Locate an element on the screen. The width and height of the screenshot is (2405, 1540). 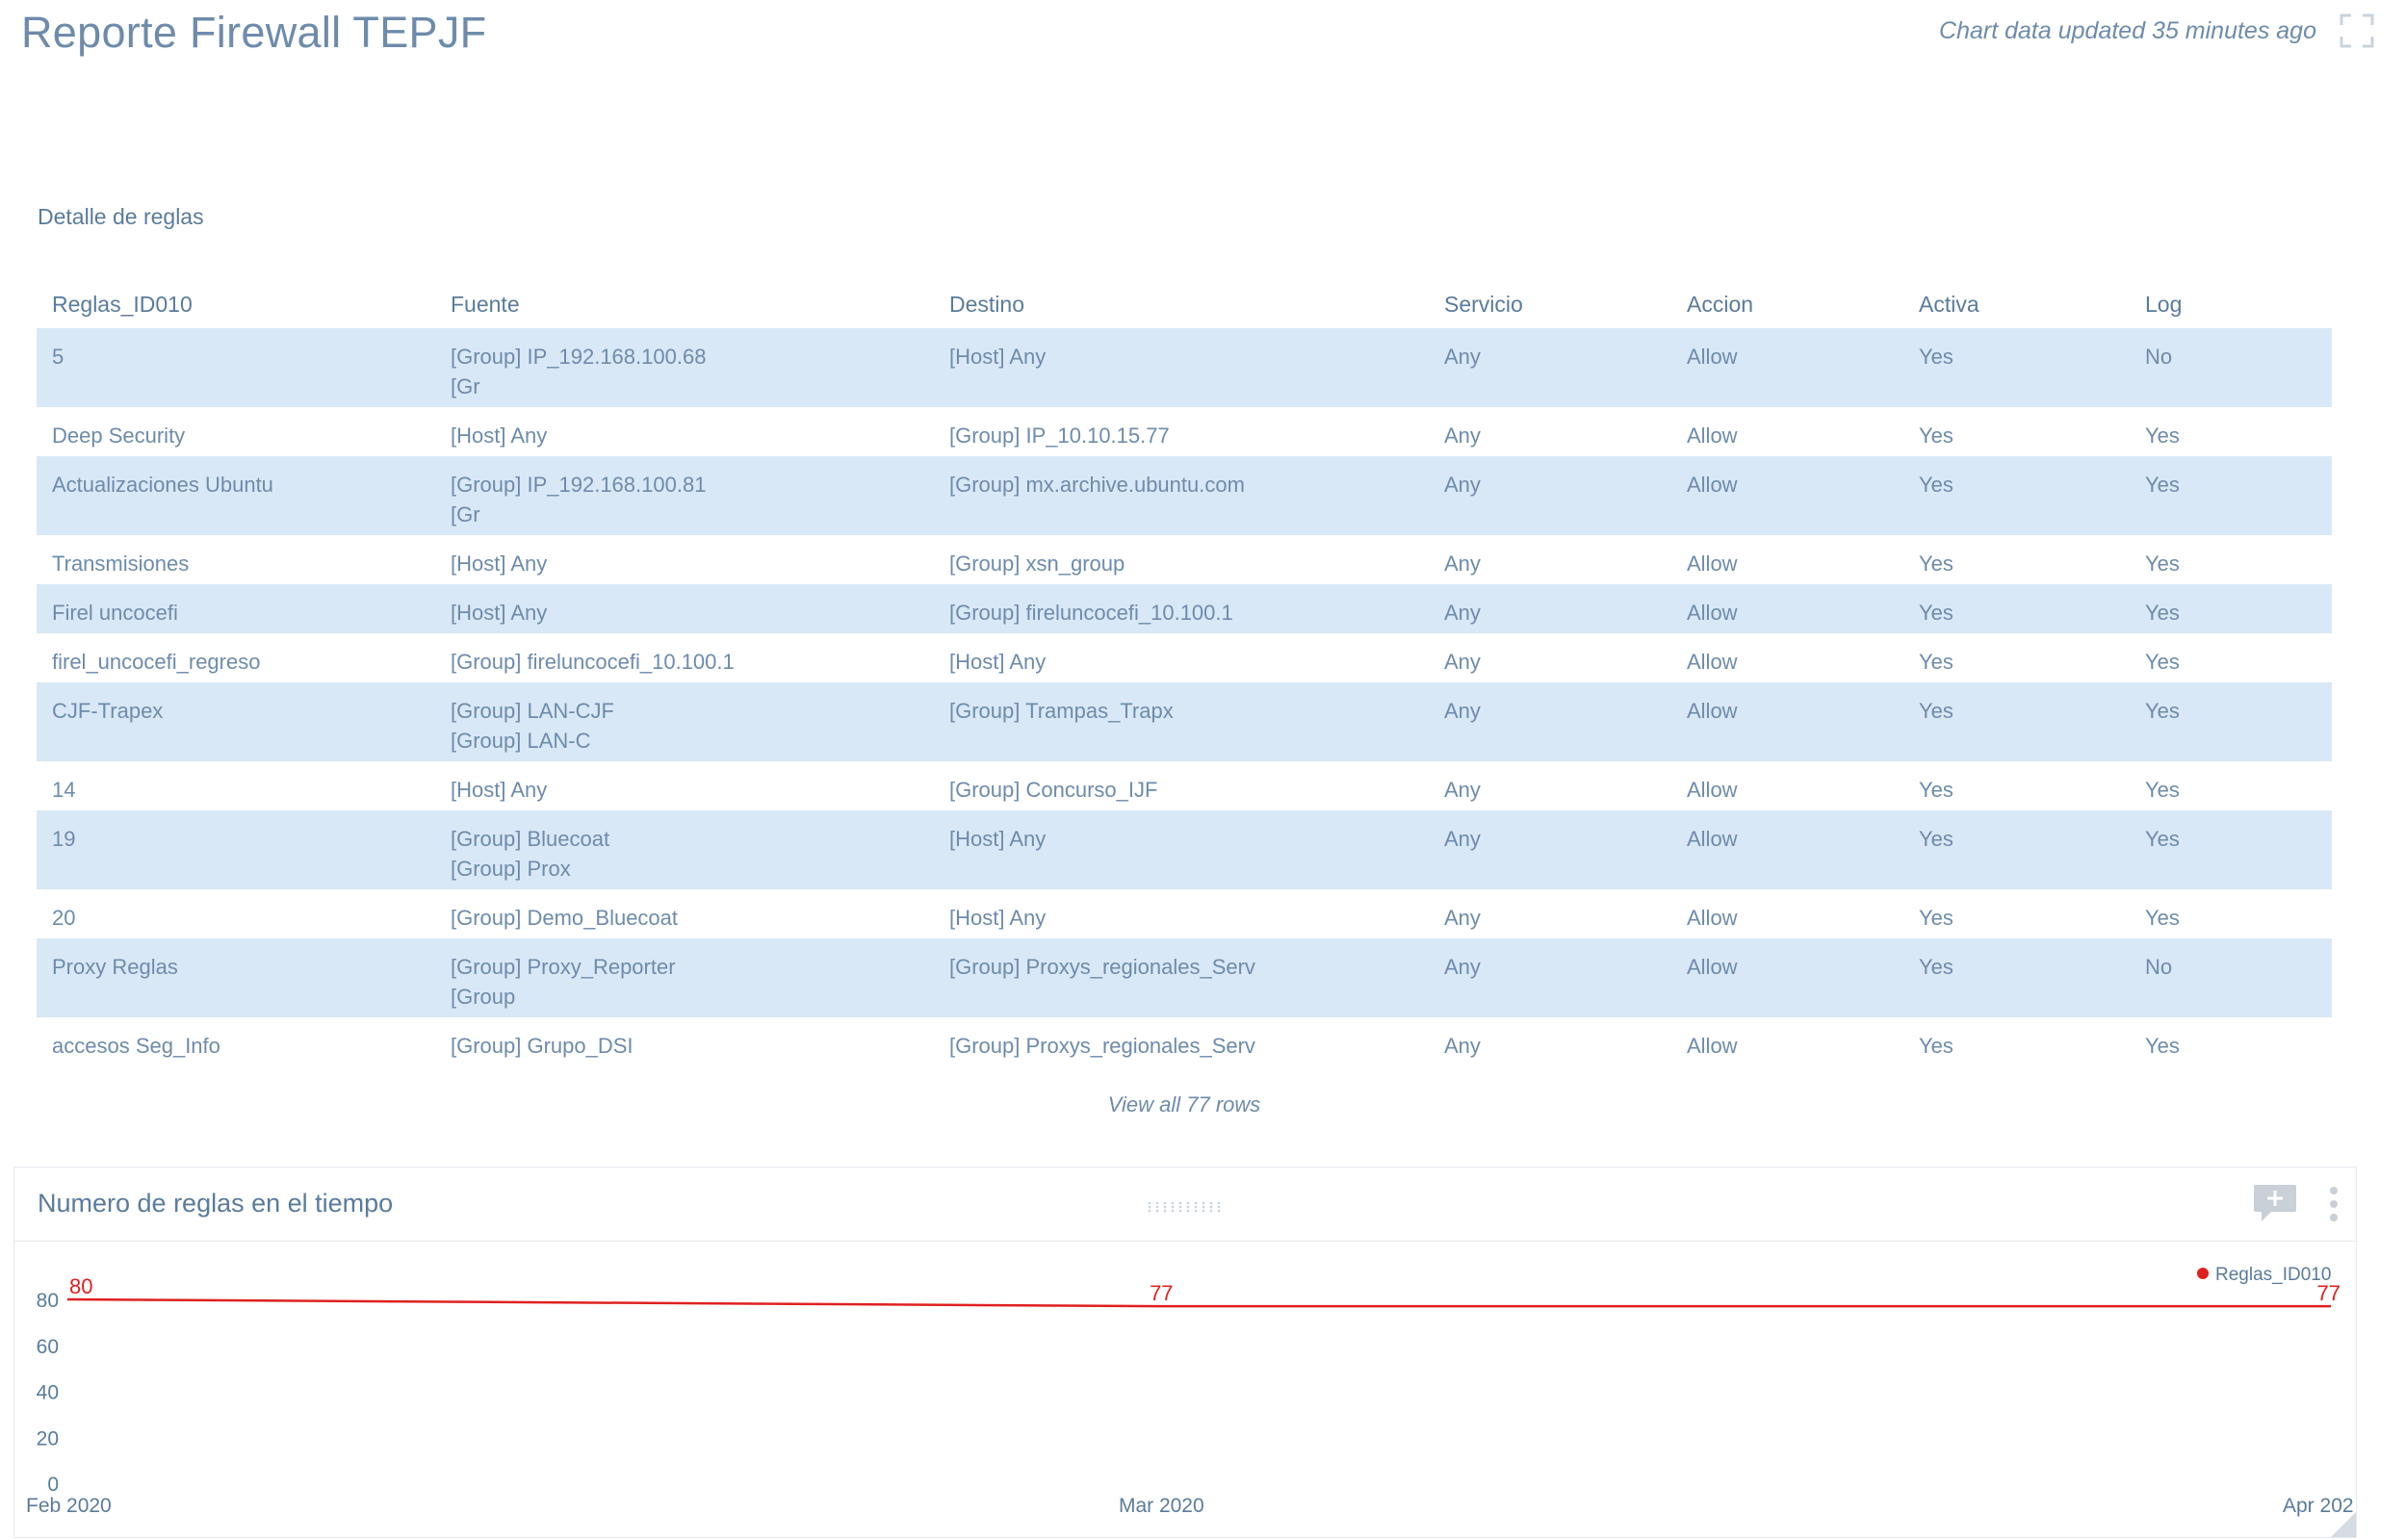
cell-rule-id: accesos Seg_Info is located at coordinates (136, 1046).